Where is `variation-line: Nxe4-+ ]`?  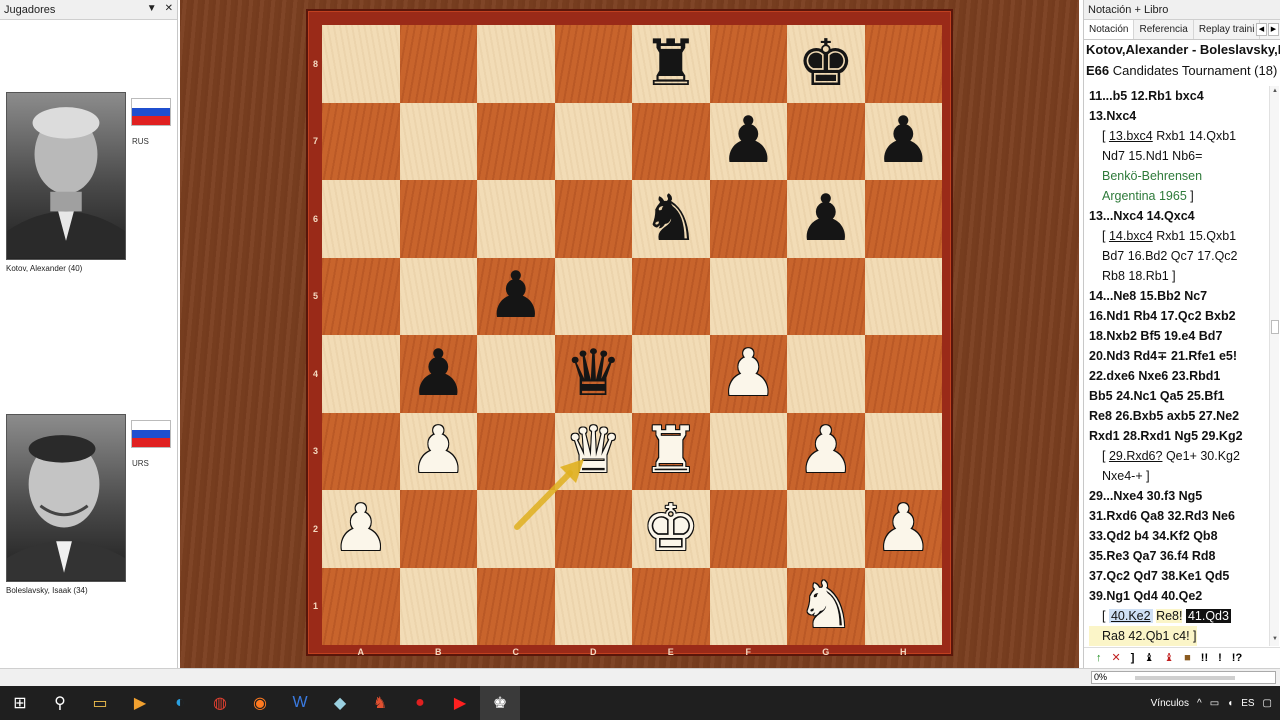
variation-line: Nxe4-+ ] is located at coordinates (1179, 476).